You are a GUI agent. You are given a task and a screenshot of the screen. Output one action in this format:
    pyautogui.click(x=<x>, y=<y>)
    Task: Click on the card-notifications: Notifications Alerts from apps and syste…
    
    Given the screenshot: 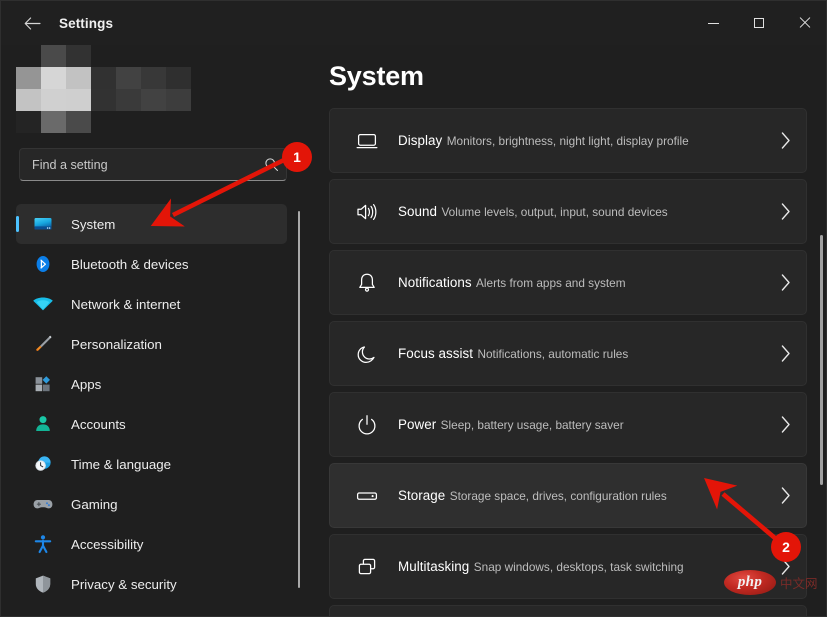 What is the action you would take?
    pyautogui.click(x=568, y=282)
    